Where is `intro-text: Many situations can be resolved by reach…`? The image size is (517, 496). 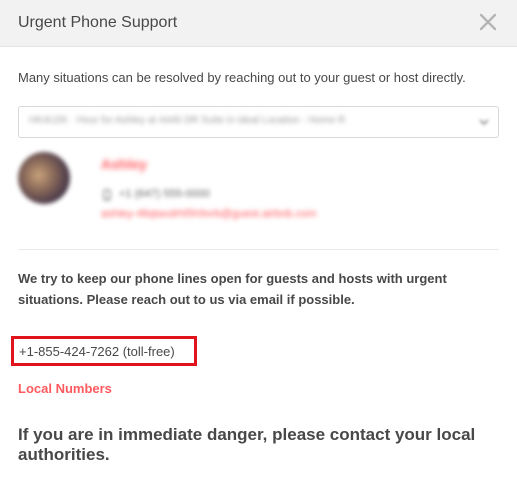
intro-text: Many situations can be resolved by reach… is located at coordinates (242, 77).